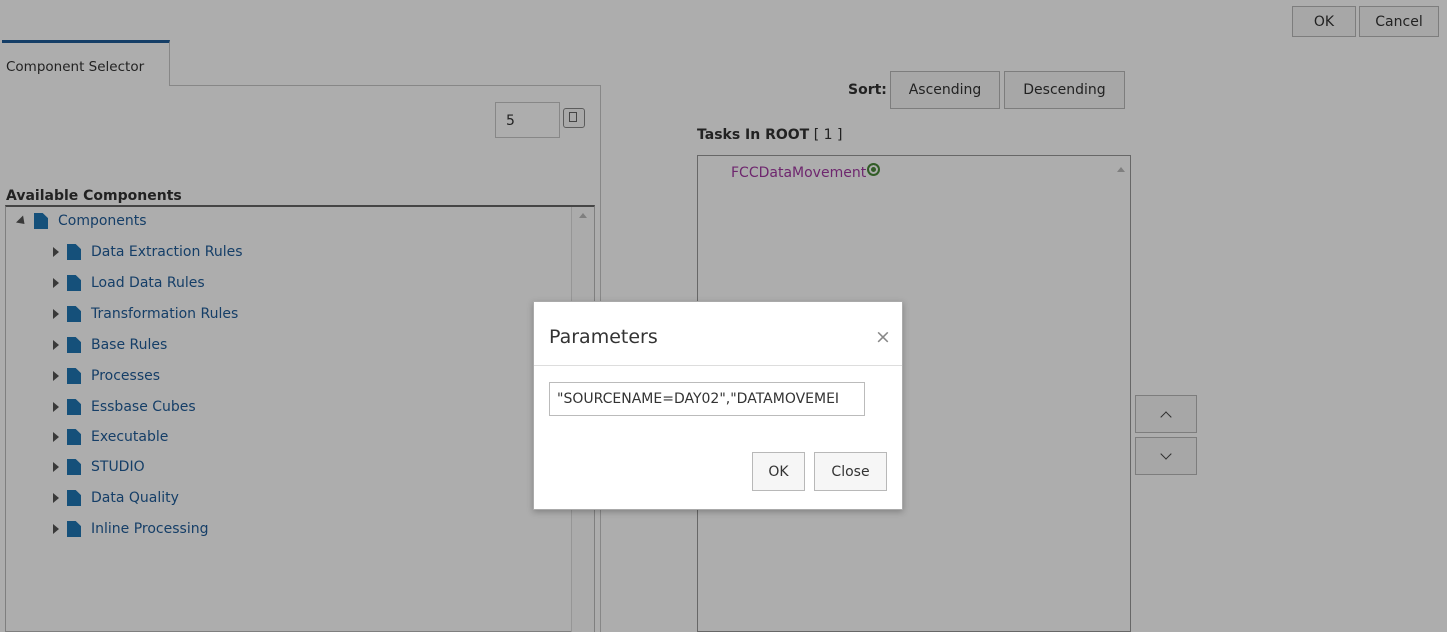  Describe the element at coordinates (707, 399) in the screenshot. I see `parameters-input: "SOURCENAME=DAY02","DATAMOVEMEI` at that location.